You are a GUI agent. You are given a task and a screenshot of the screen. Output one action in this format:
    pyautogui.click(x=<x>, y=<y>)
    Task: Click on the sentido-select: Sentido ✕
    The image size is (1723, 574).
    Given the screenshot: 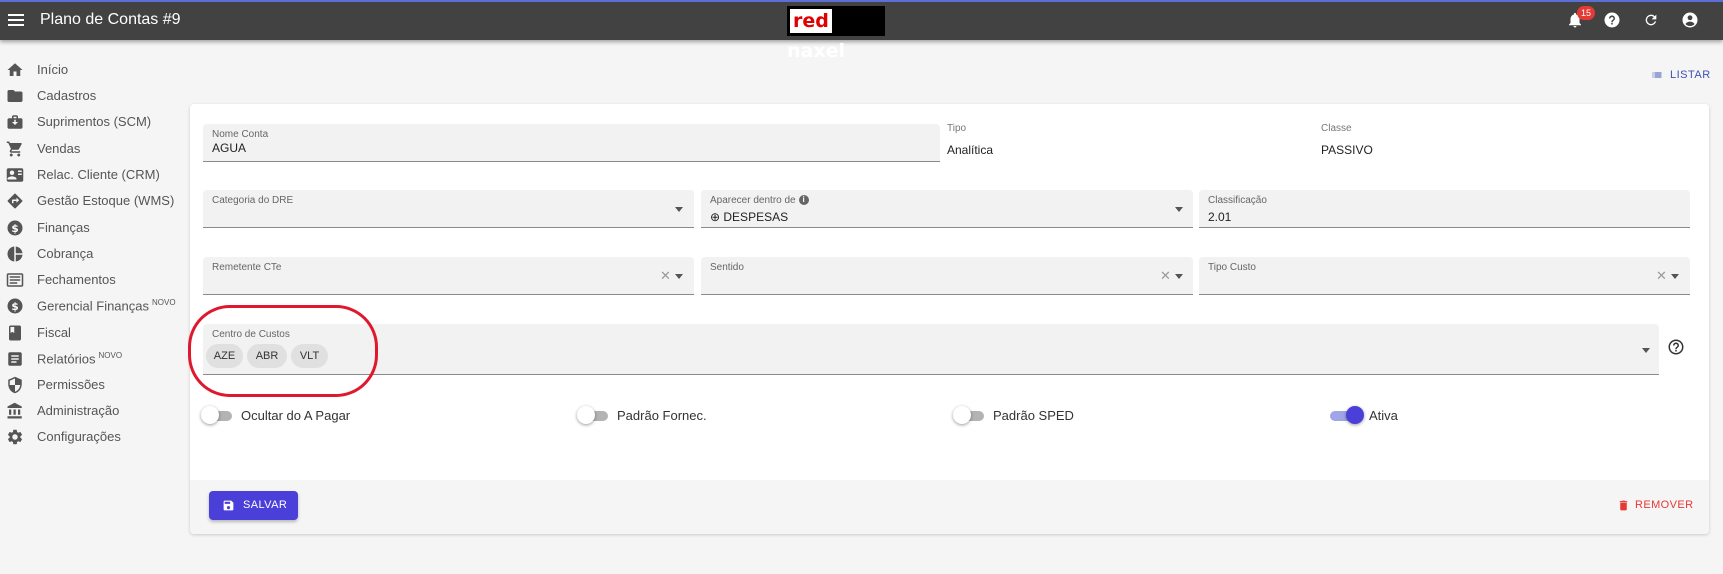 What is the action you would take?
    pyautogui.click(x=947, y=276)
    